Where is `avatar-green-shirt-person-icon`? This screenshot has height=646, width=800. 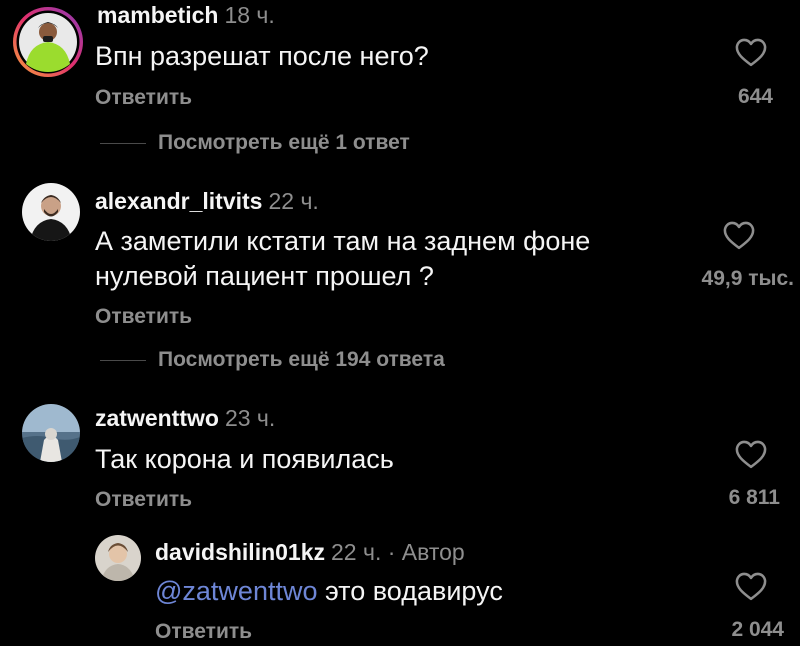 avatar-green-shirt-person-icon is located at coordinates (48, 42).